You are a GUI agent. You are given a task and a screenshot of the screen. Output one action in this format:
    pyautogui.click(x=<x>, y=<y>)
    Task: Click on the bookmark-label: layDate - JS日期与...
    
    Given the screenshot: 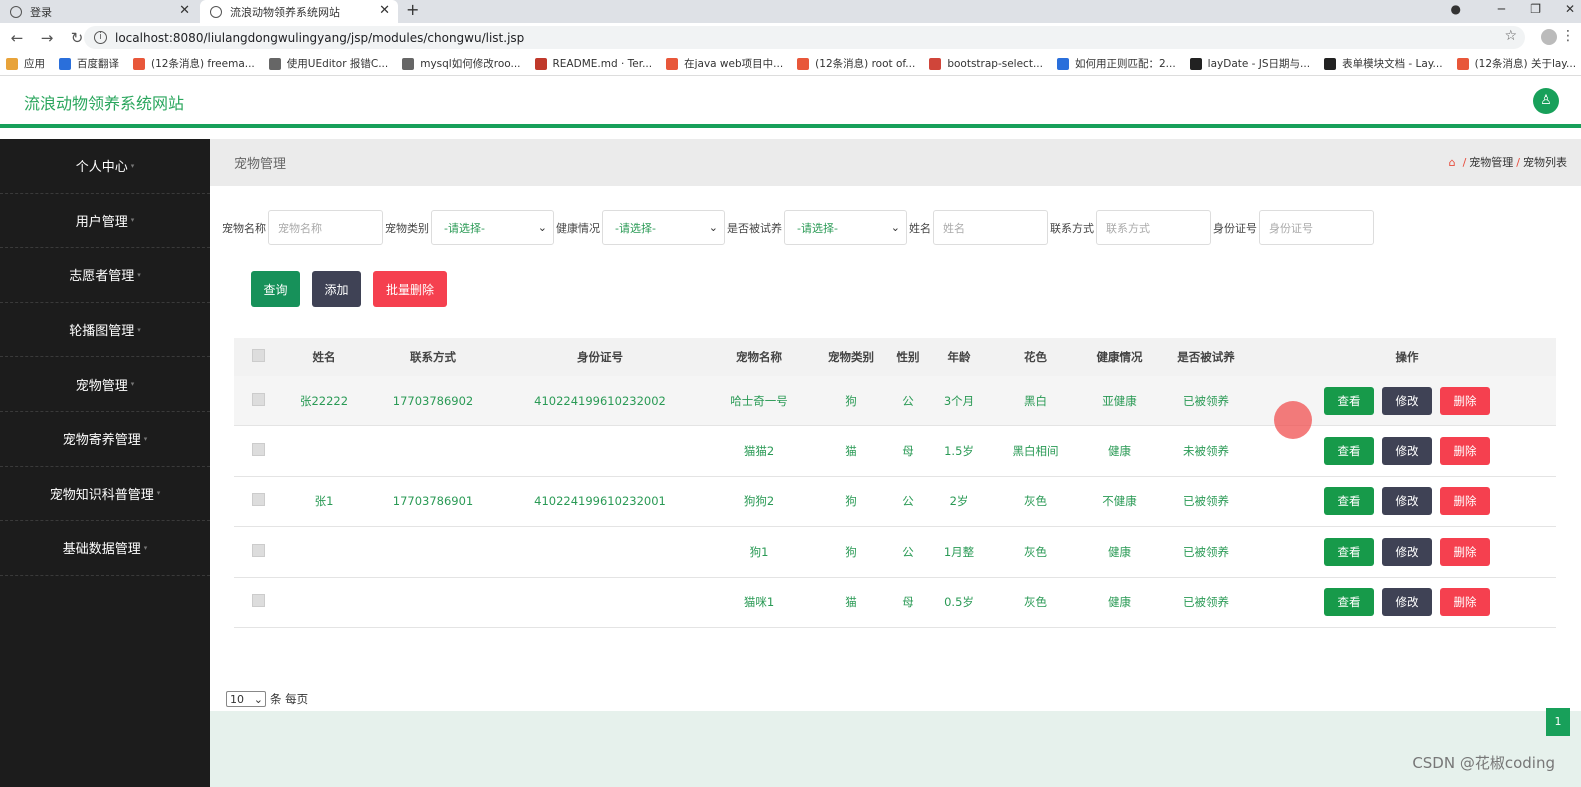 What is the action you would take?
    pyautogui.click(x=1259, y=64)
    